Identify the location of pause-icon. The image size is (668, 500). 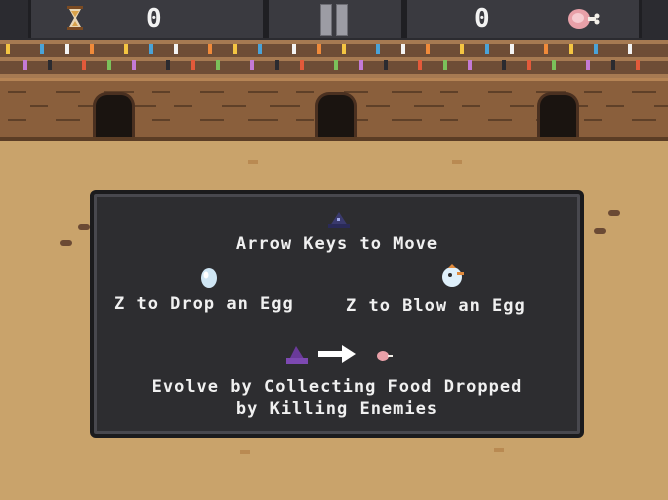
(326, 20).